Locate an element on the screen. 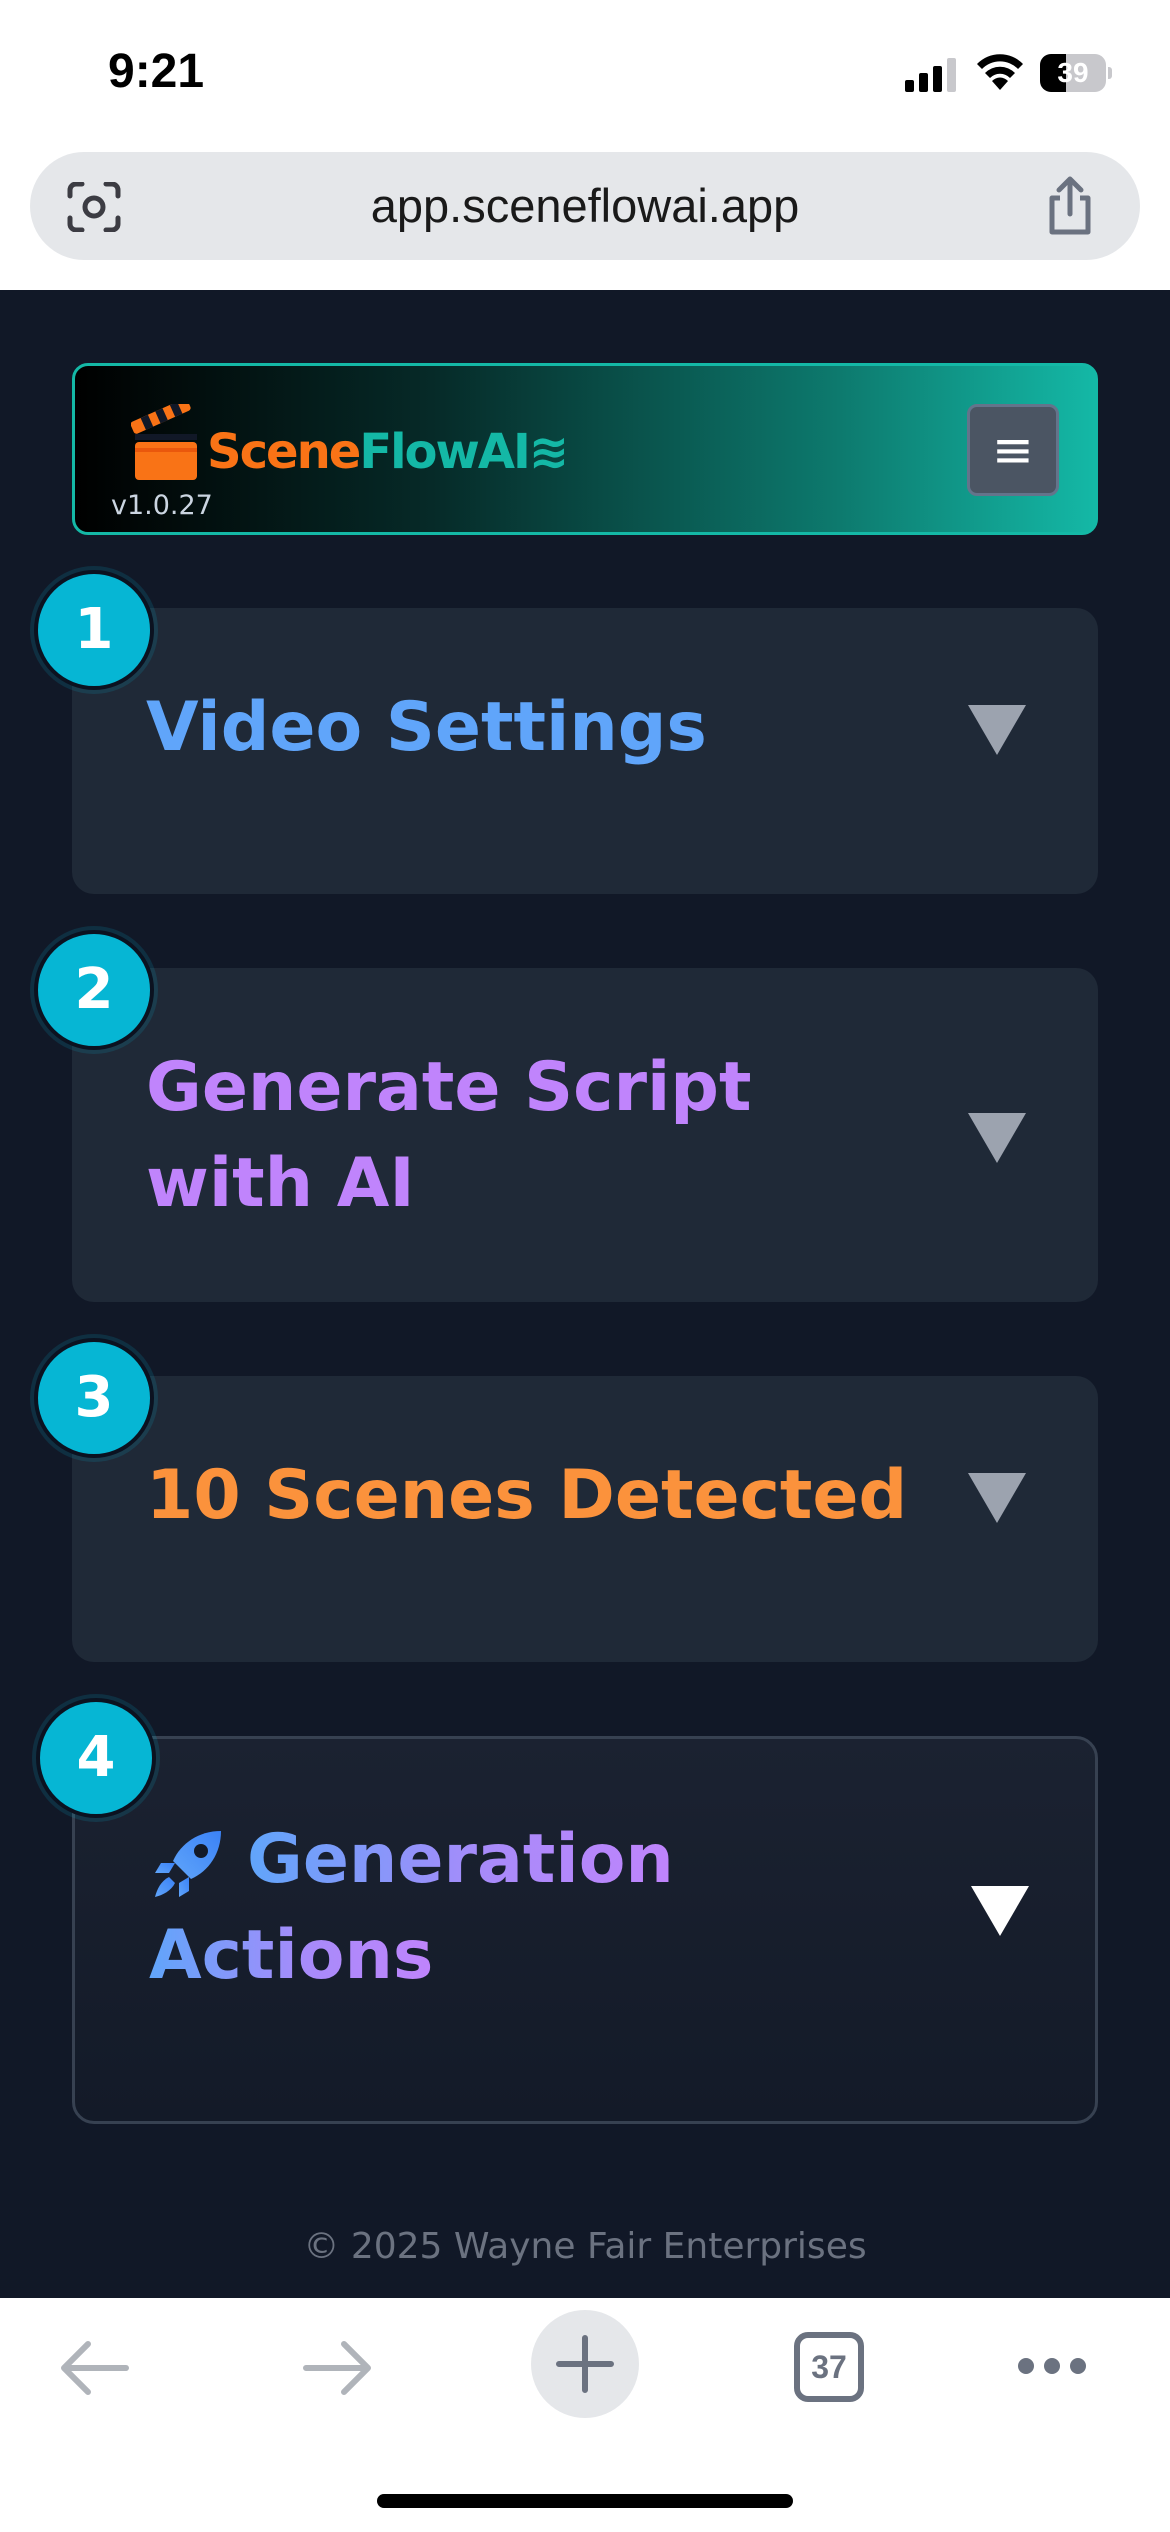 Image resolution: width=1170 pixels, height=2532 pixels. step-card-video-settings: Video Settings is located at coordinates (585, 751).